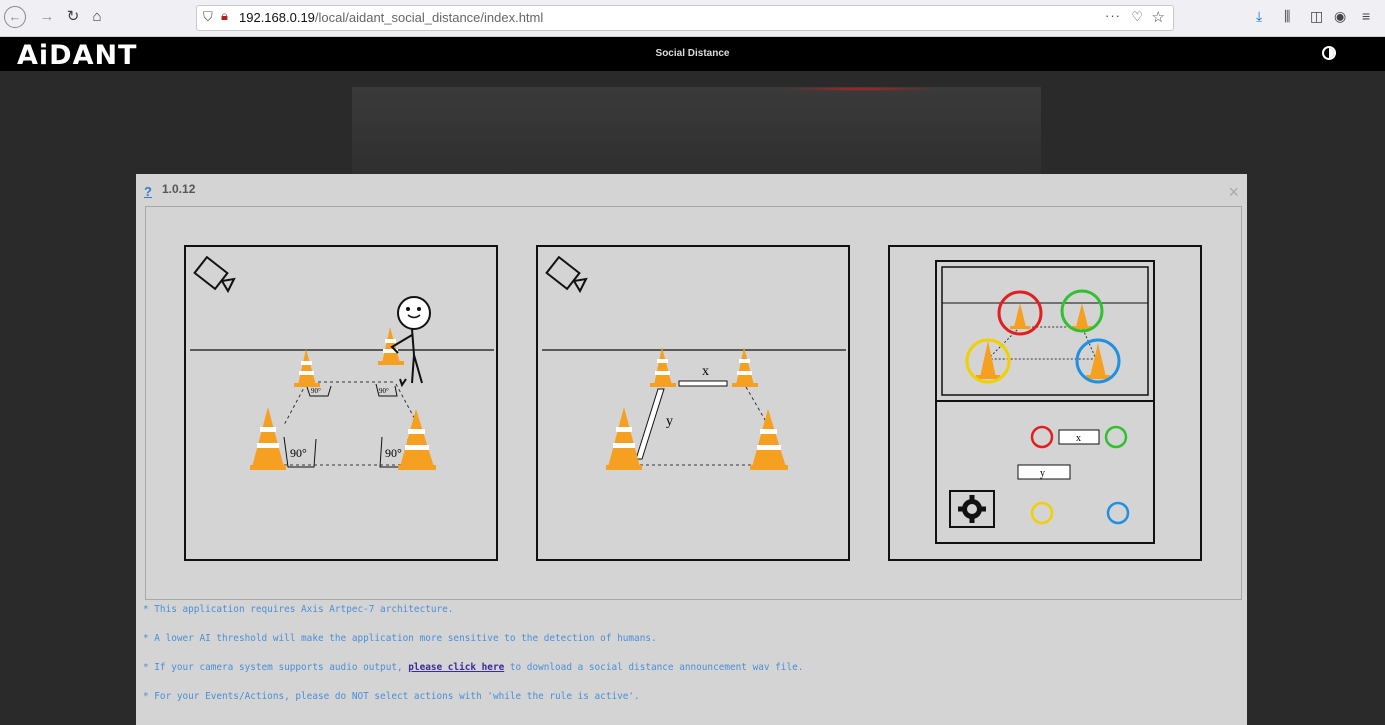 The image size is (1385, 725). Describe the element at coordinates (705, 371) in the screenshot. I see `x-label: x` at that location.